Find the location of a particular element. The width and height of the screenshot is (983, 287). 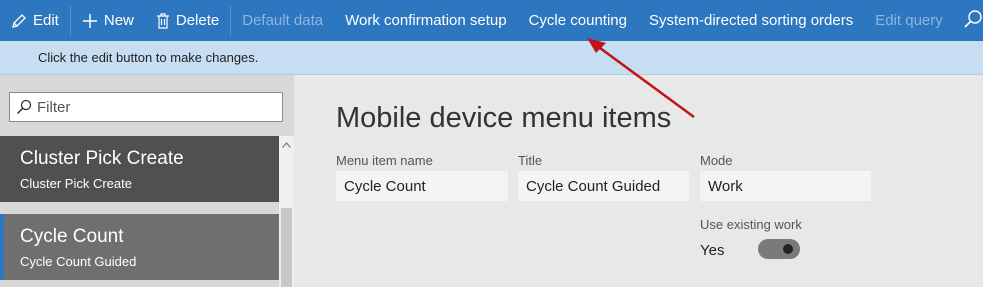

list-scrollbar is located at coordinates (286, 211).